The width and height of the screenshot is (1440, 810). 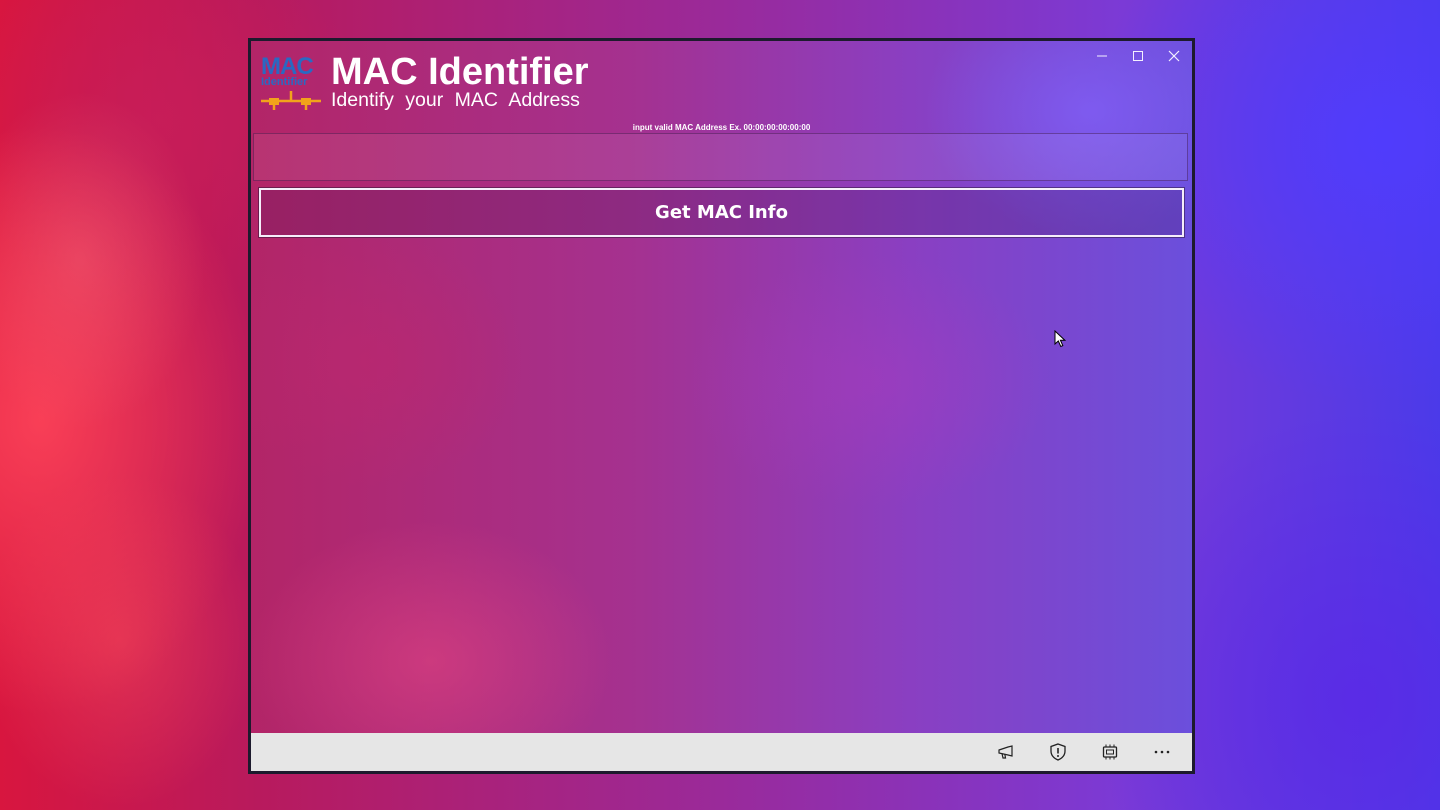 I want to click on more-icon, so click(x=1162, y=752).